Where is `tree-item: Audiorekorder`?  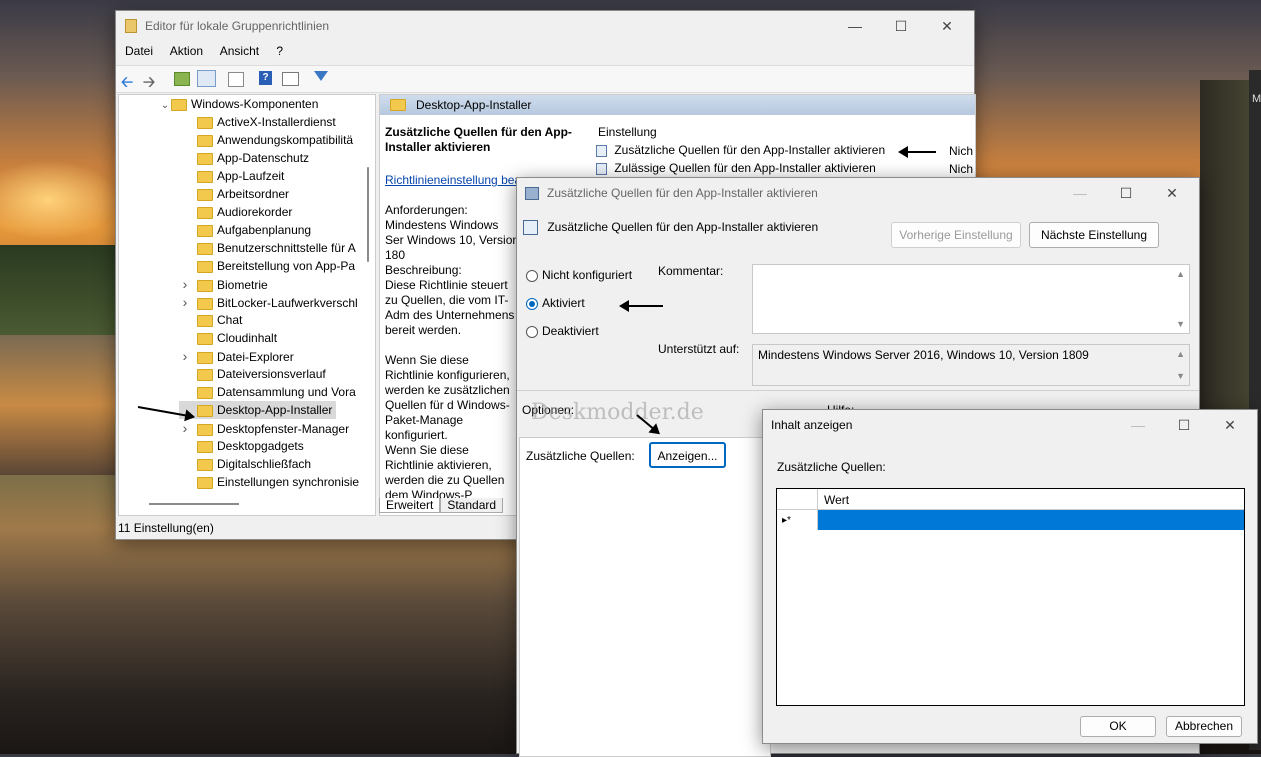 tree-item: Audiorekorder is located at coordinates (235, 212).